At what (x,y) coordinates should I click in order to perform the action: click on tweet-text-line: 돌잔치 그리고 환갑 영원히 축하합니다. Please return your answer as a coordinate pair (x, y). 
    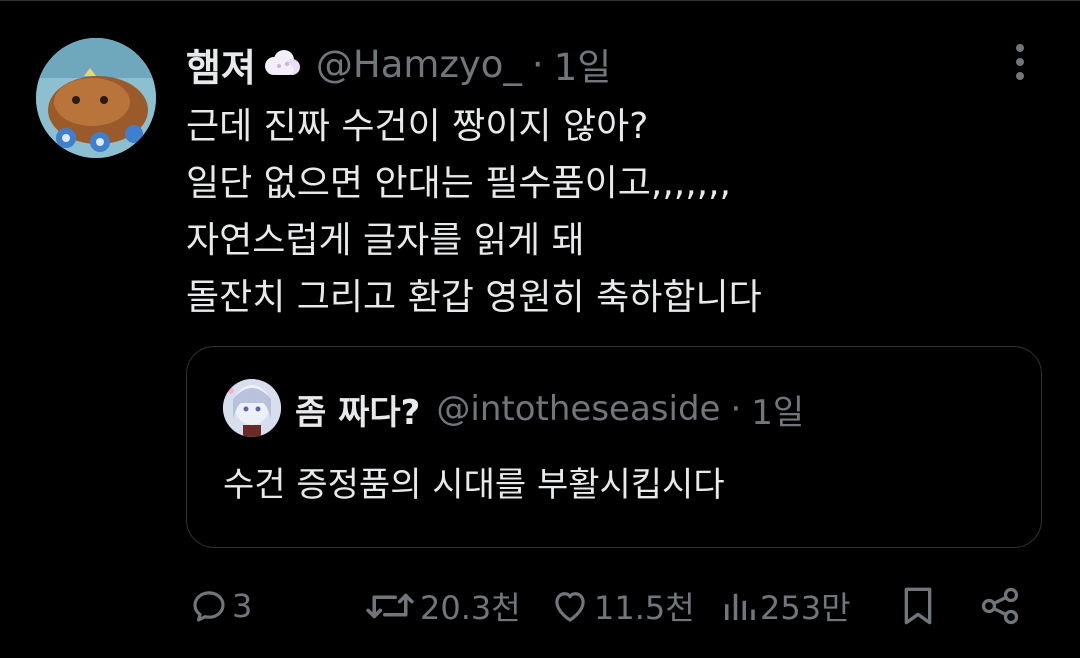
    Looking at the image, I should click on (474, 297).